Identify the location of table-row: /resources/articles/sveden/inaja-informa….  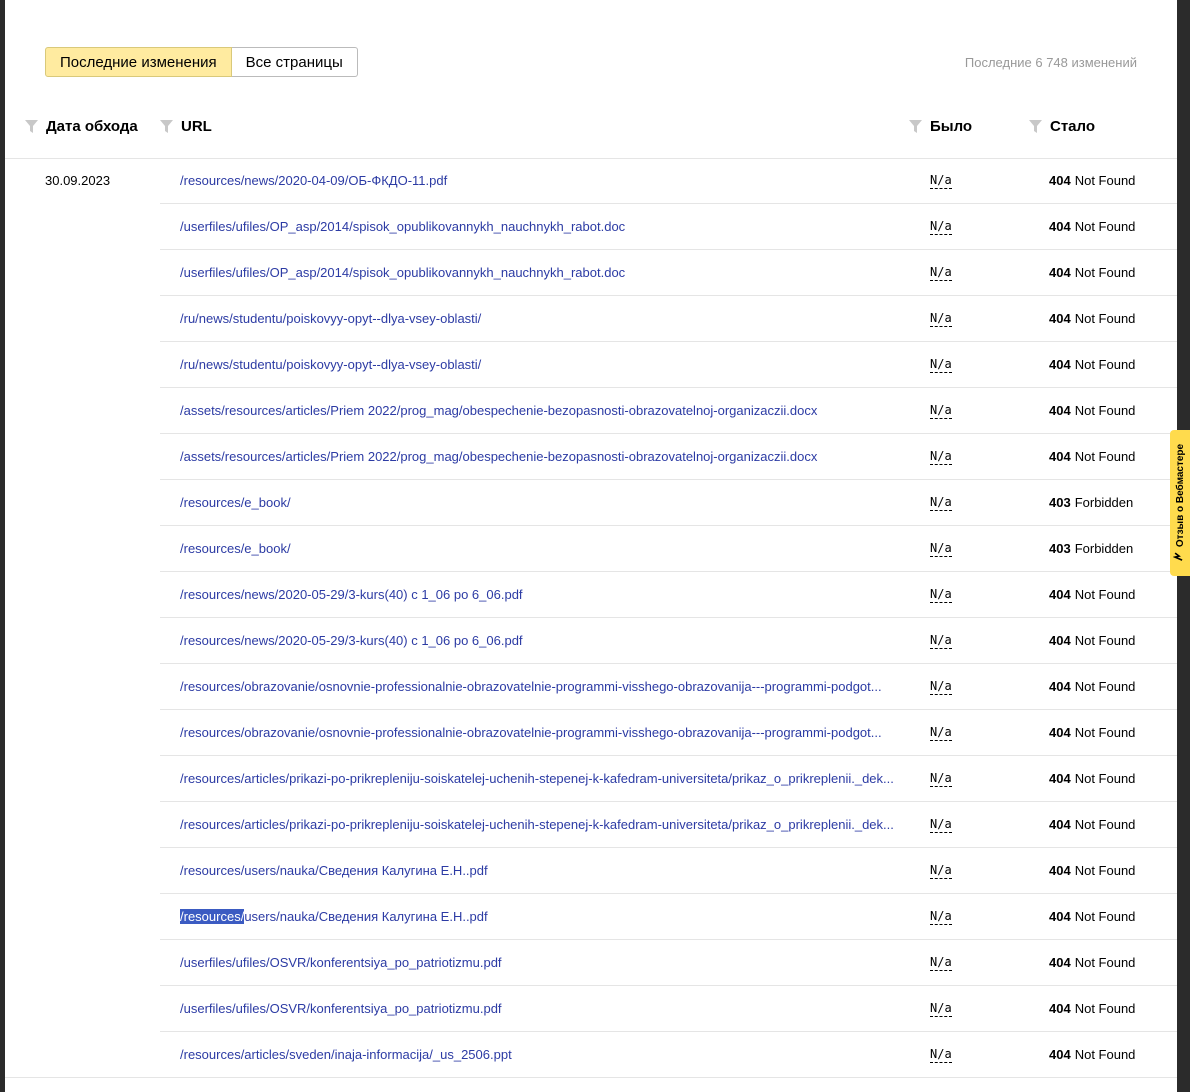
(591, 1055).